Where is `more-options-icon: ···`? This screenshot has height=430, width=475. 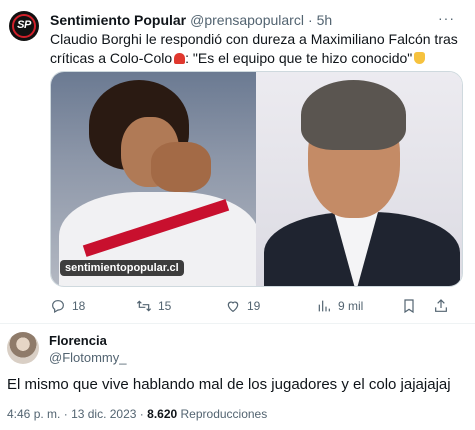 more-options-icon: ··· is located at coordinates (446, 18).